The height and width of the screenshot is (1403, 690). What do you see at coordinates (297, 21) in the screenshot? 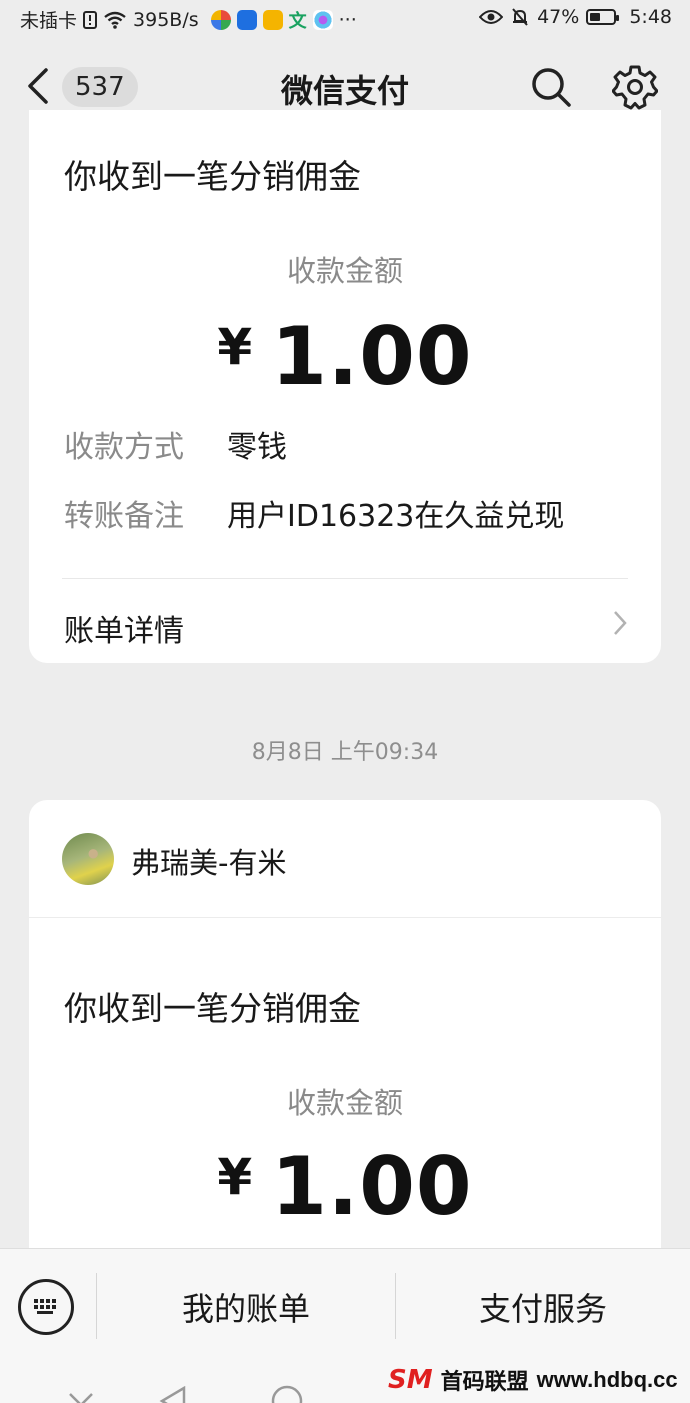
I see `text-app-icon: 文` at bounding box center [297, 21].